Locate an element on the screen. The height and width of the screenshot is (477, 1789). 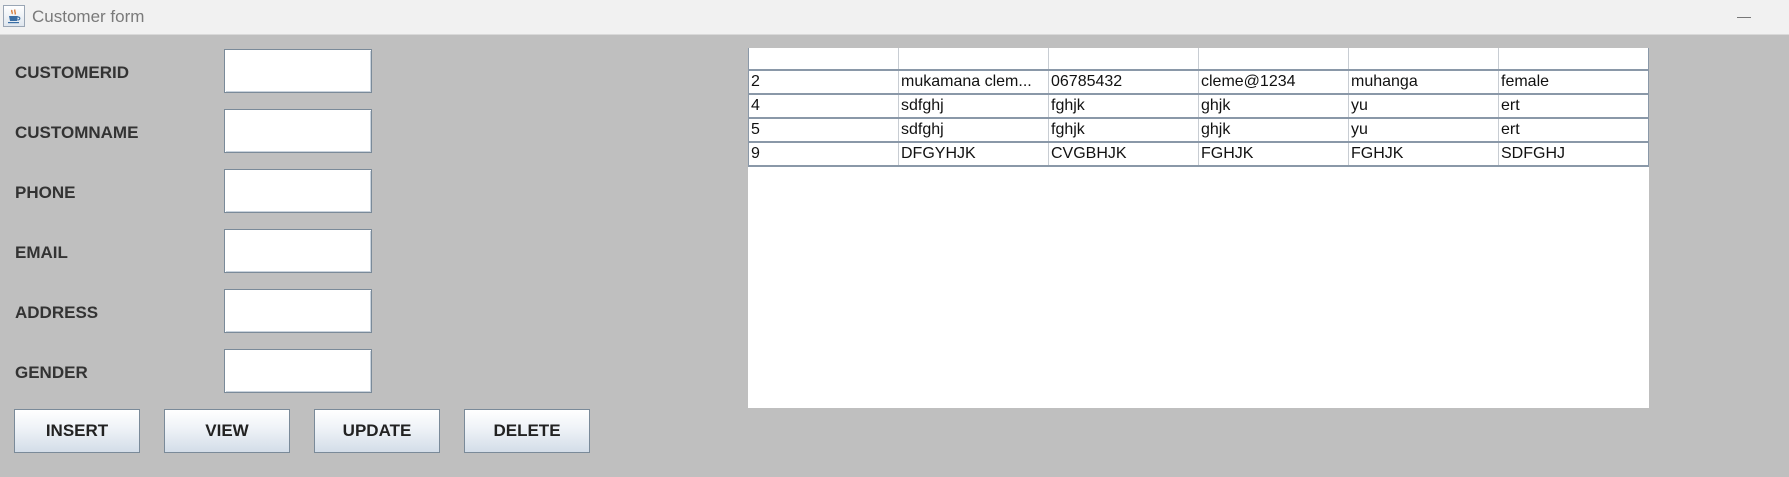
java-cup-icon is located at coordinates (14, 16).